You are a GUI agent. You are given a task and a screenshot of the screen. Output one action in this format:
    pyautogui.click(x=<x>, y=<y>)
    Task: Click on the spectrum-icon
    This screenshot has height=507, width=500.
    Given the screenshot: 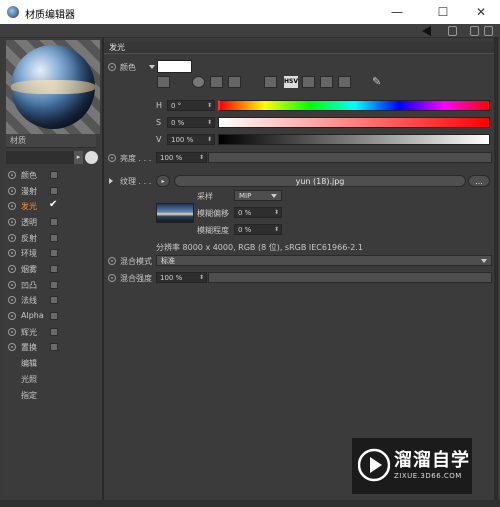 What is the action you would take?
    pyautogui.click(x=198, y=82)
    